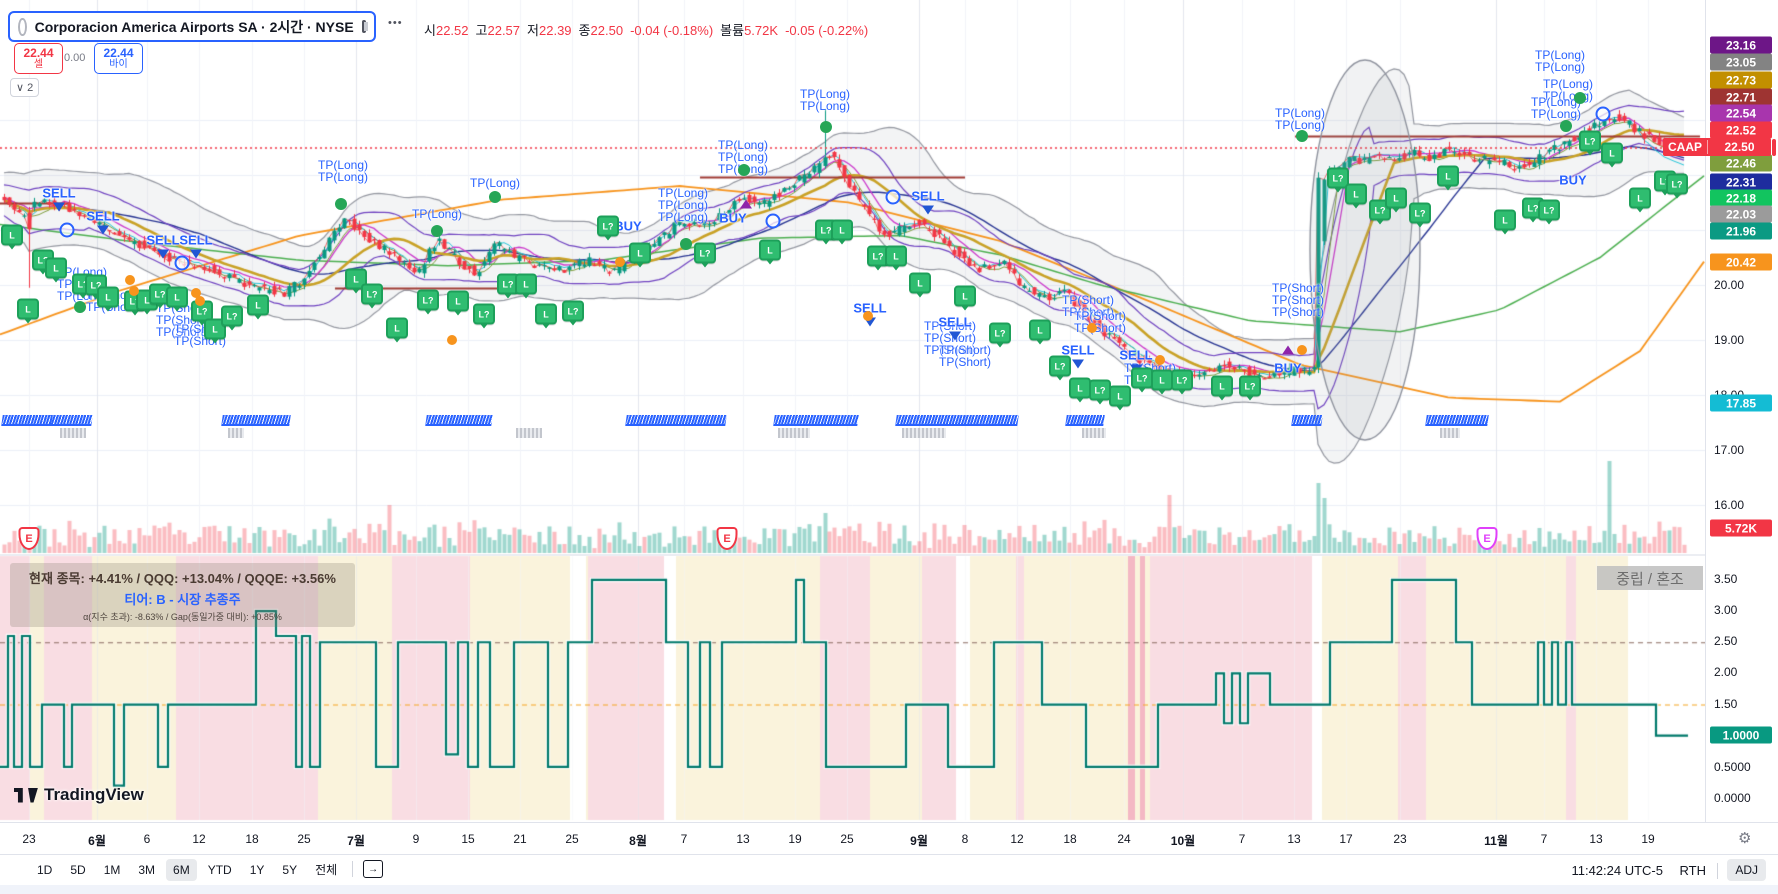  What do you see at coordinates (220, 870) in the screenshot?
I see `range-button-ytd: YTD` at bounding box center [220, 870].